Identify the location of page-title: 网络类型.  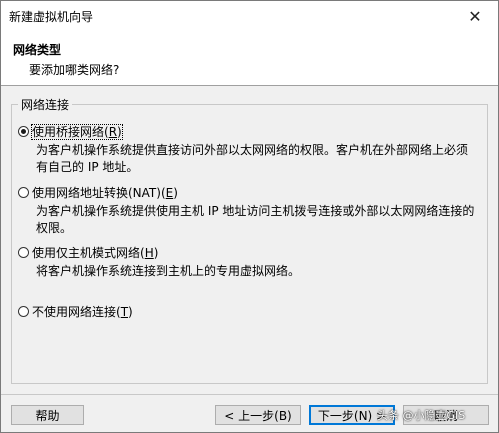
(37, 50).